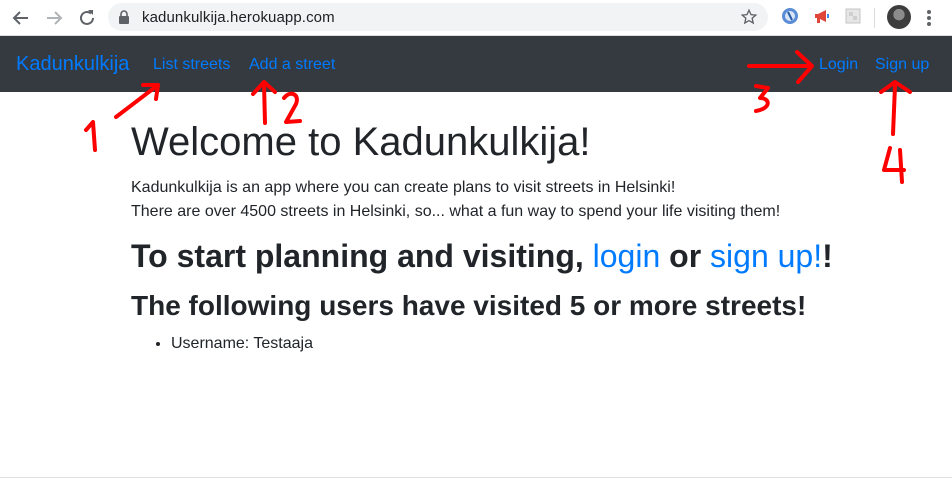 The height and width of the screenshot is (480, 952). What do you see at coordinates (191, 65) in the screenshot?
I see `nav-link-list-streets: List streets` at bounding box center [191, 65].